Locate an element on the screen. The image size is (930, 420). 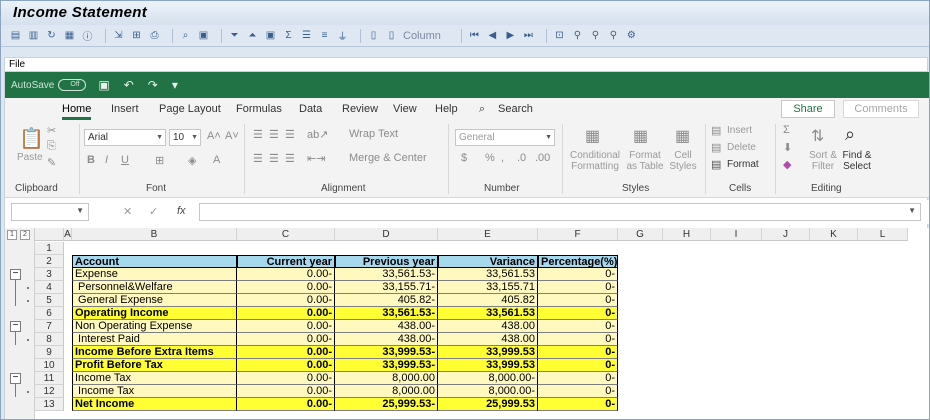
undo-icon: ↶ is located at coordinates (129, 85).